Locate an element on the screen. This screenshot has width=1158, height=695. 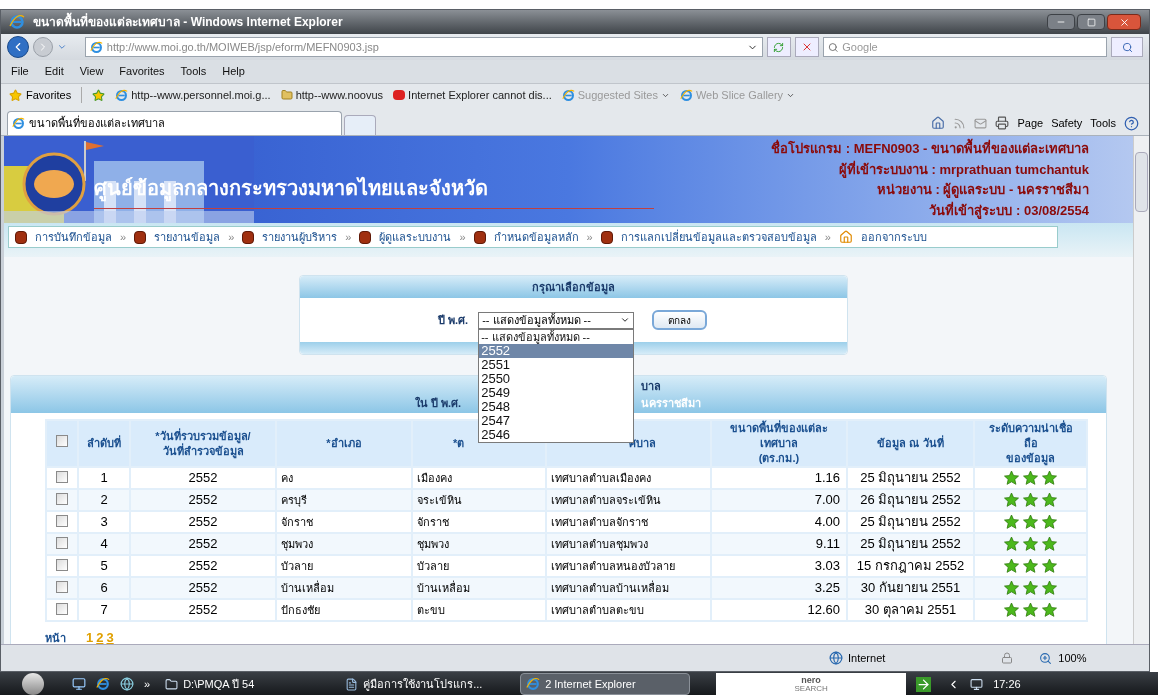
dropdown-option: 2551 is located at coordinates (556, 364).